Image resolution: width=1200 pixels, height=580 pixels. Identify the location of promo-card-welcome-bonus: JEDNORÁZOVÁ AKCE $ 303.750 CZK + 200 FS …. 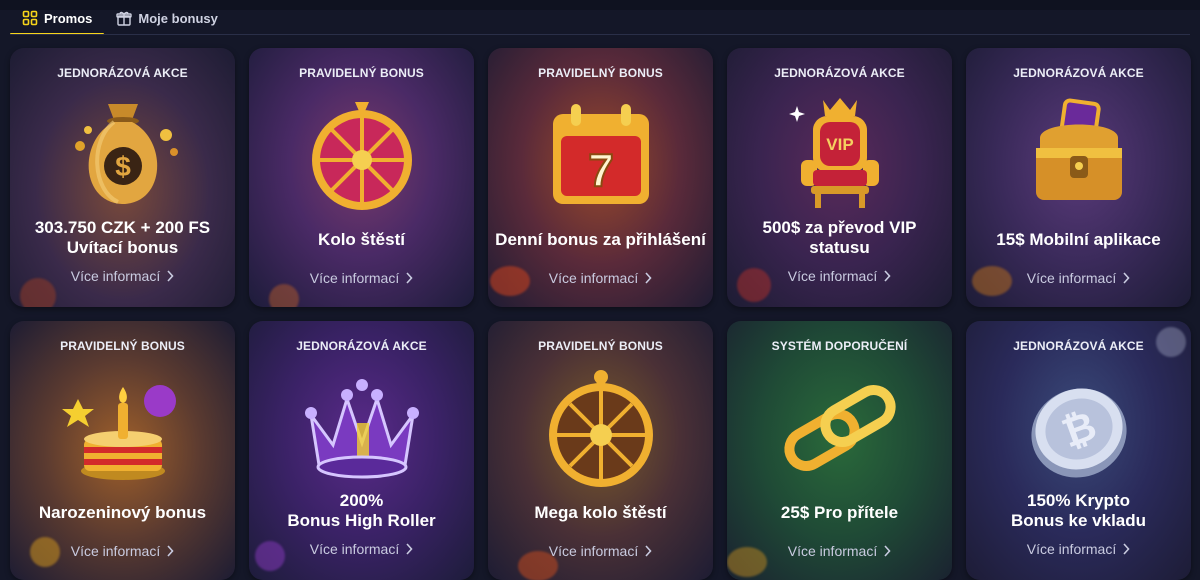
(122, 177).